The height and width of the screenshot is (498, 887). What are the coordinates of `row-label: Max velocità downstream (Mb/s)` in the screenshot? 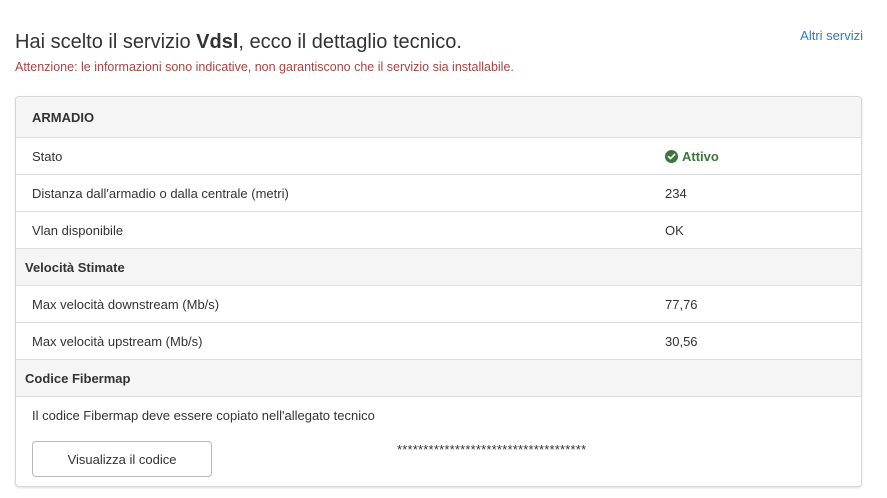 It's located at (126, 304).